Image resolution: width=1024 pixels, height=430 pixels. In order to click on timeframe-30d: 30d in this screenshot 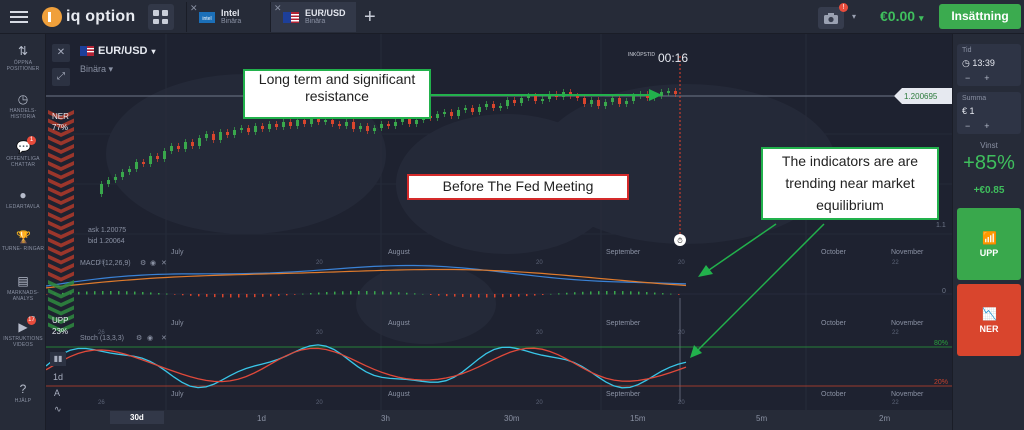, I will do `click(137, 417)`.